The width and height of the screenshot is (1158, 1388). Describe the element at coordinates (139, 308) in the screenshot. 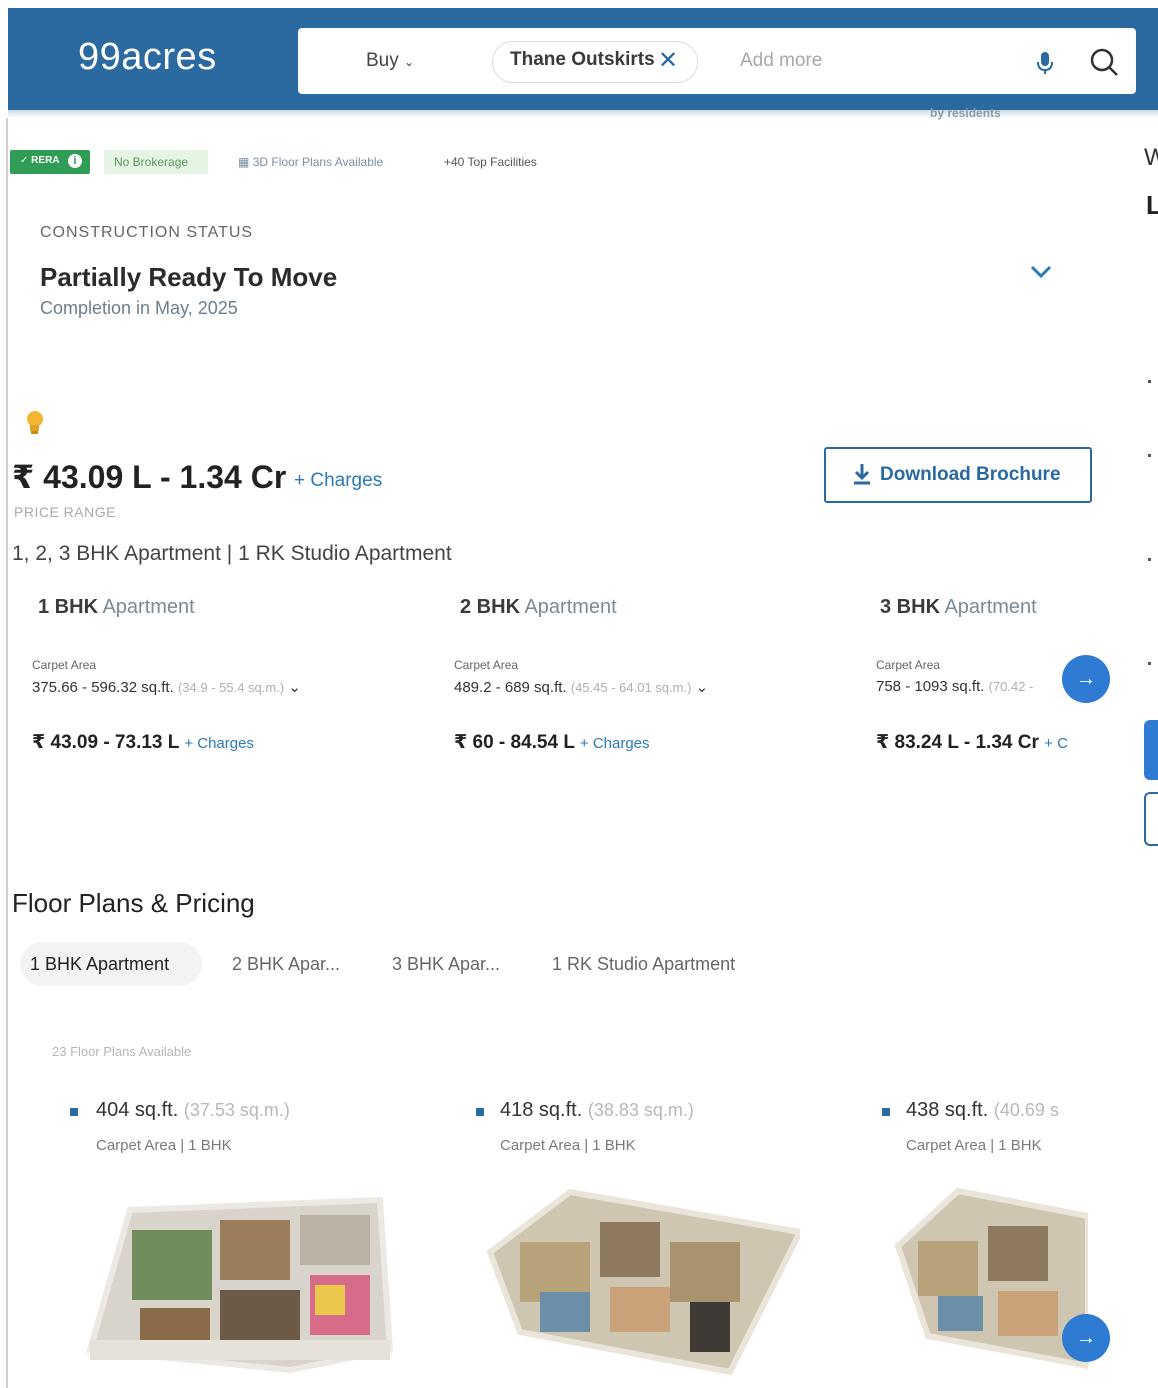

I see `completion-date: Completion in May, 2025` at that location.